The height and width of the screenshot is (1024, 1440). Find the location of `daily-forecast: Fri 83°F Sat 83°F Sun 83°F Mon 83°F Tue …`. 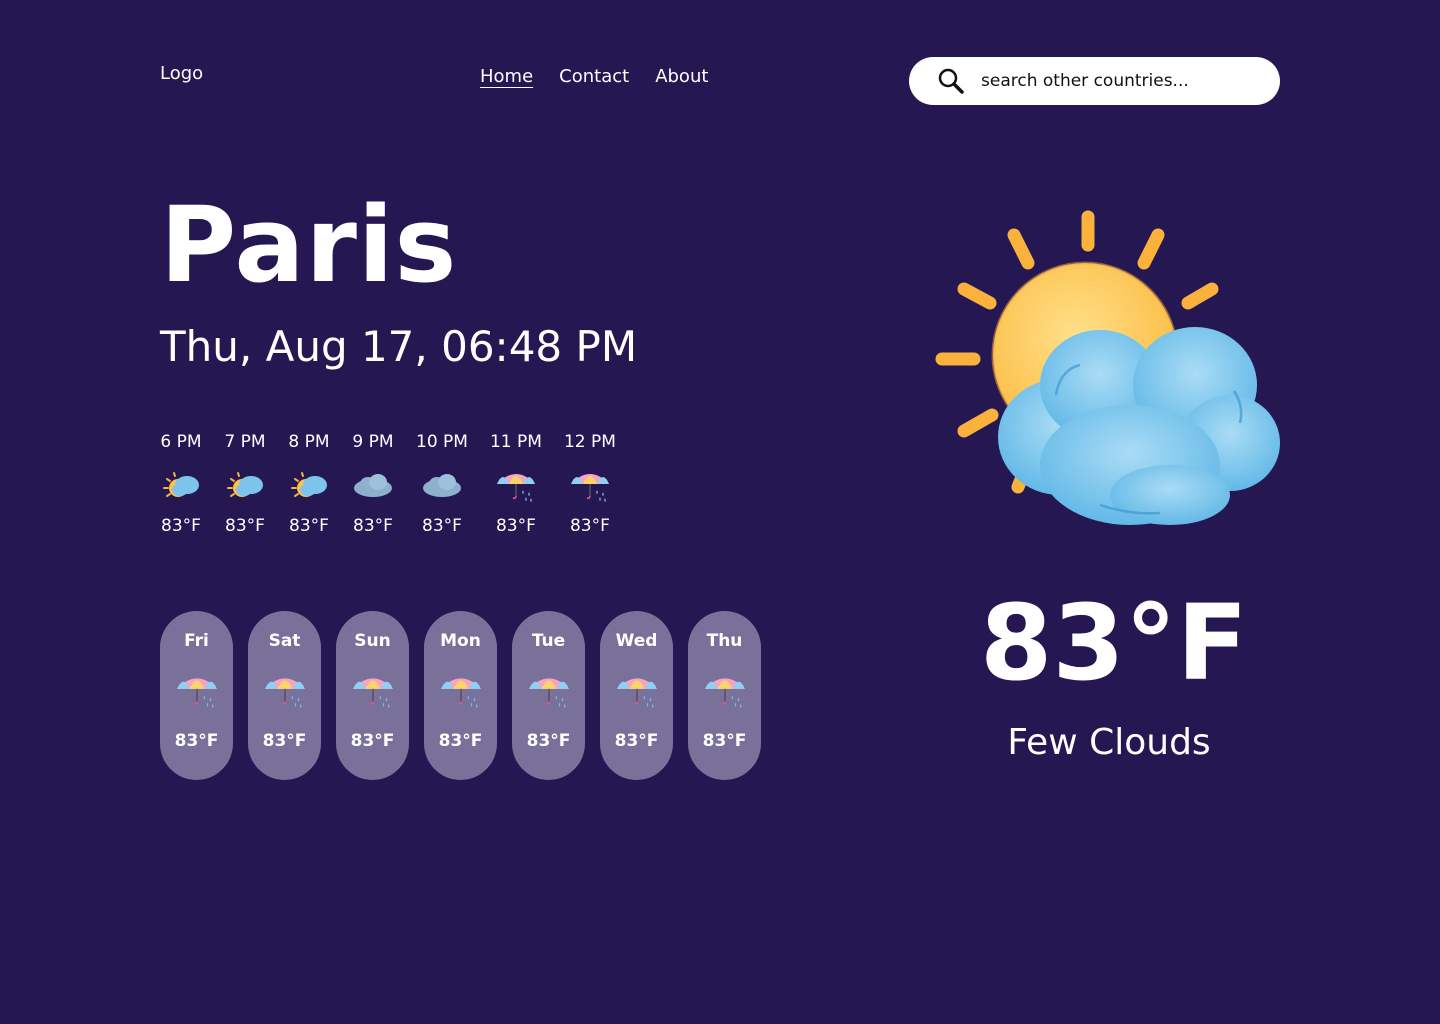

daily-forecast: Fri 83°F Sat 83°F Sun 83°F Mon 83°F Tue … is located at coordinates (460, 695).